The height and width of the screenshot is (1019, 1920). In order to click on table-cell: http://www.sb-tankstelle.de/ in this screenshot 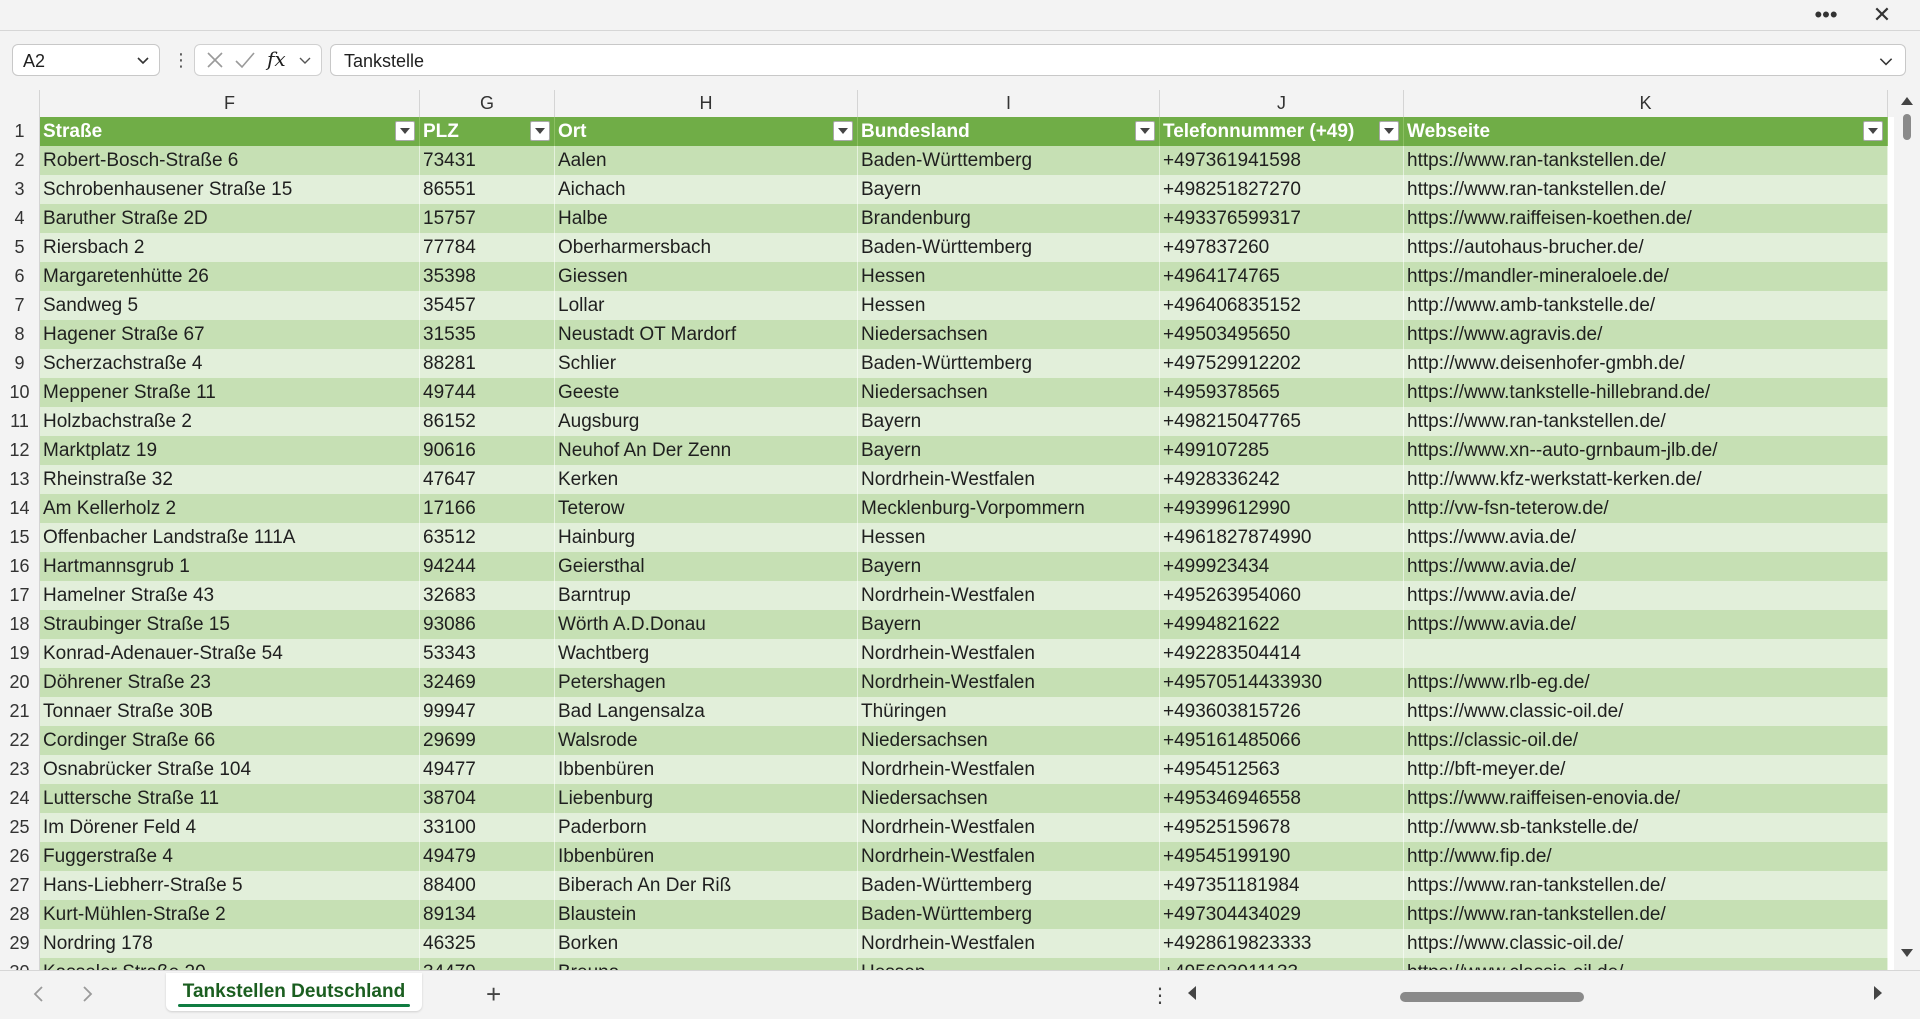, I will do `click(1646, 827)`.